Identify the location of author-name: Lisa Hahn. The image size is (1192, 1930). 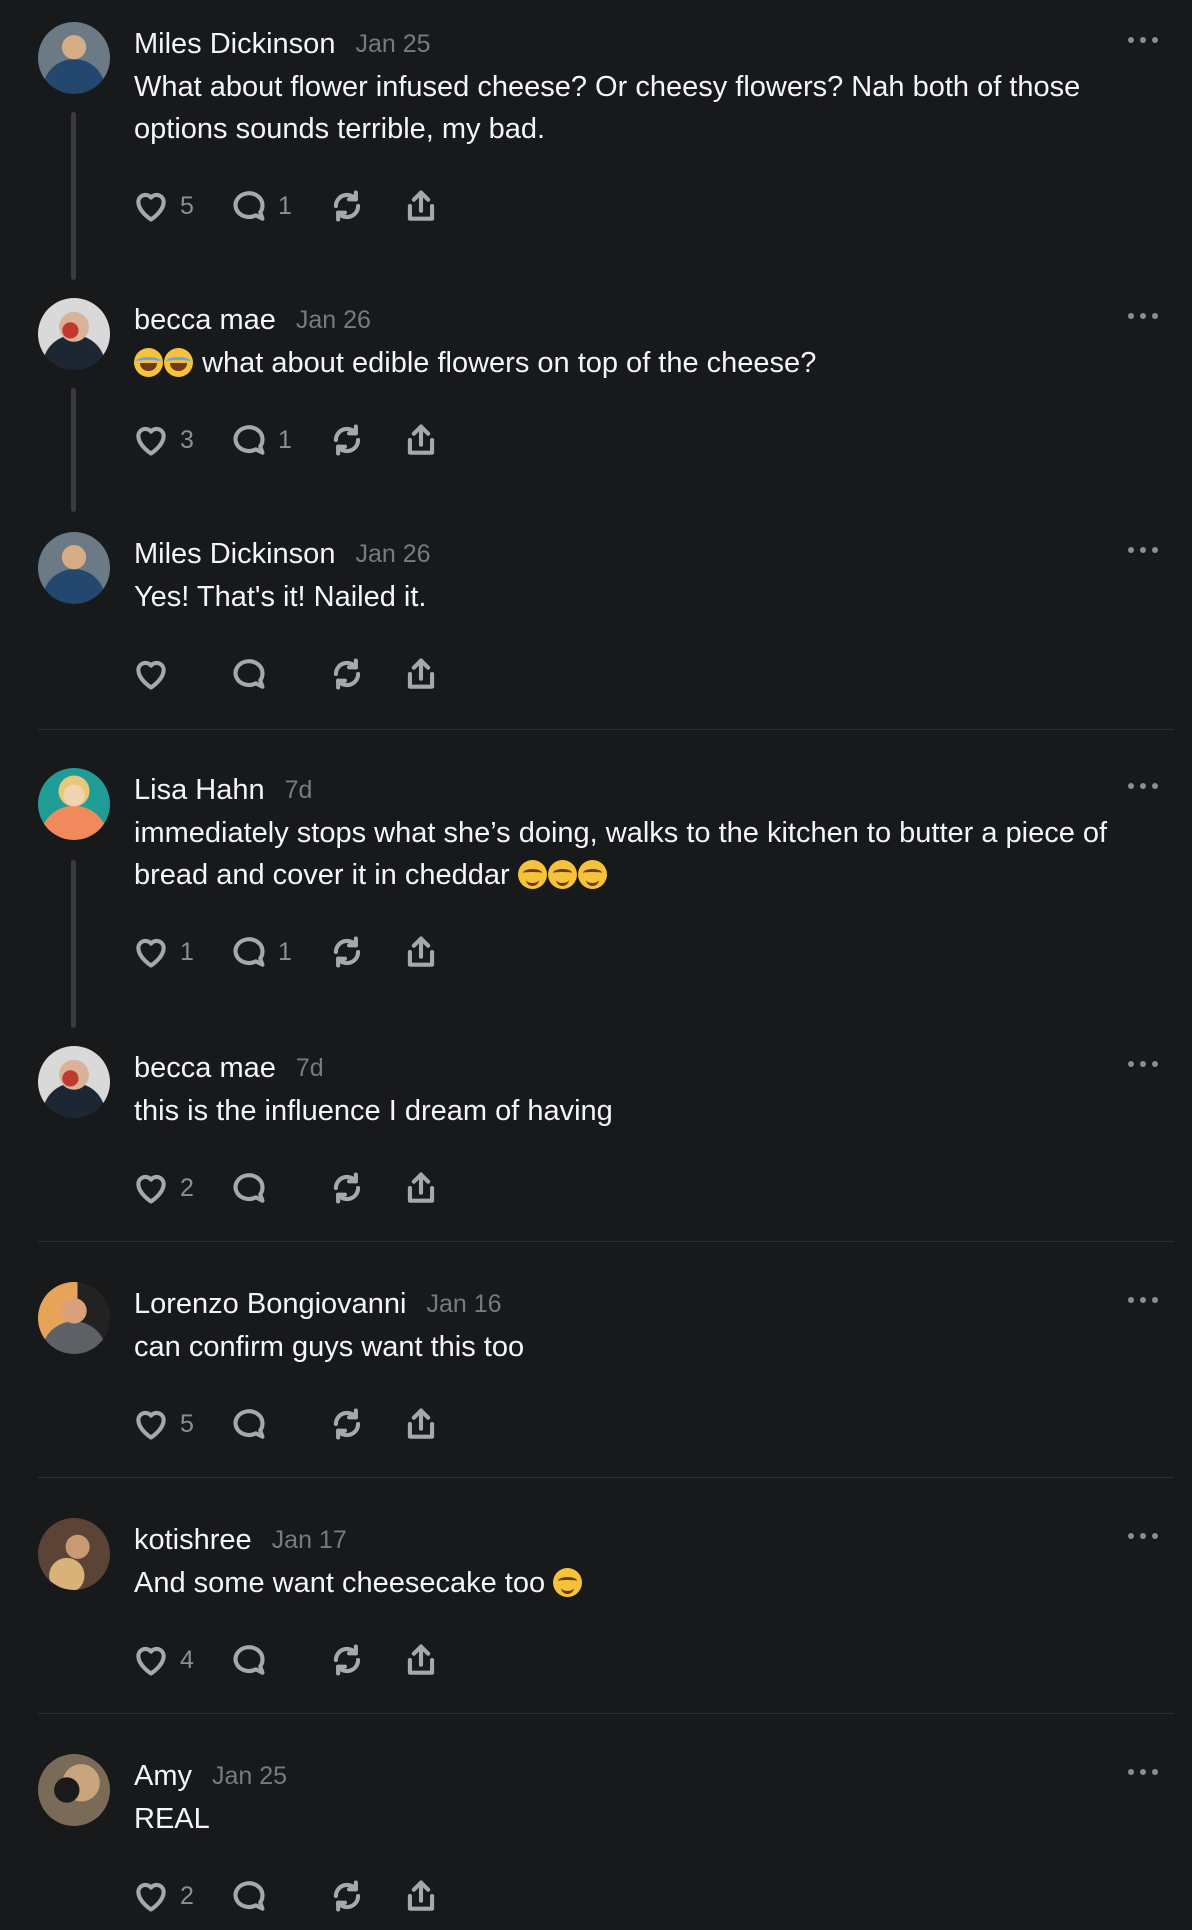
(199, 790).